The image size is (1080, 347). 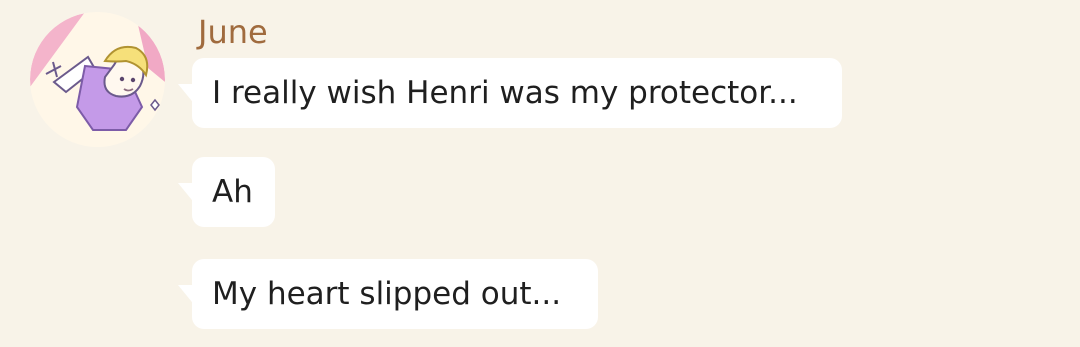 I want to click on chat-message-bubble: Ah, so click(x=226, y=192).